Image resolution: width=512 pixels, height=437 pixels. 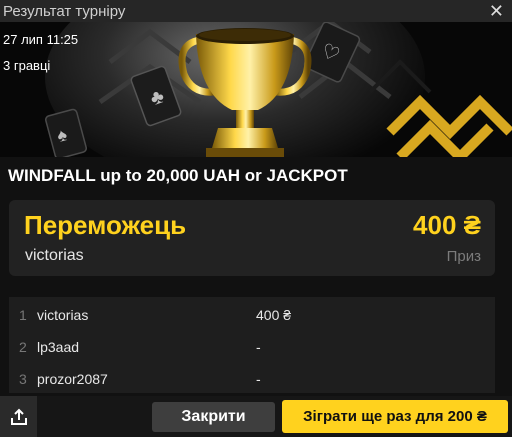 I want to click on footer-bar: Закрити Зіграти ще раз для 200 ₴, so click(x=256, y=416).